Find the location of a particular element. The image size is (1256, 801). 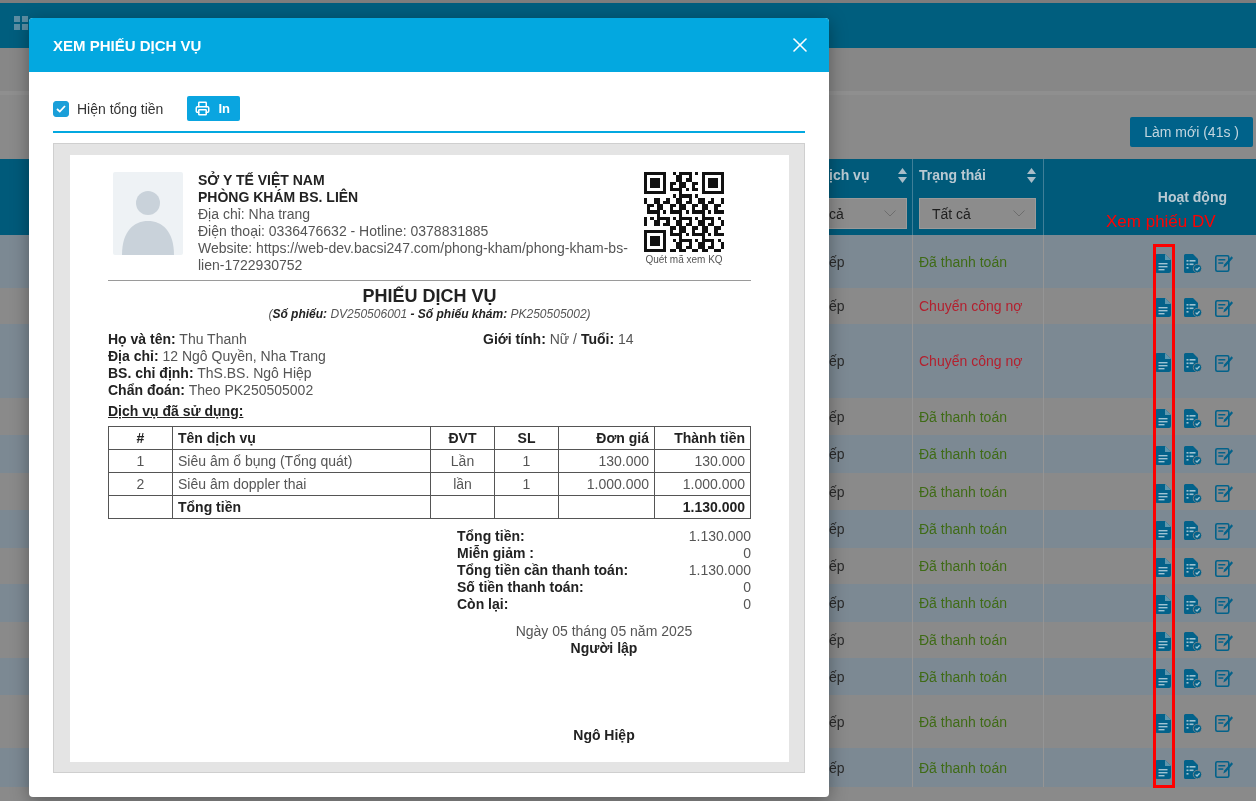

column-header: Trạng thái is located at coordinates (952, 175).